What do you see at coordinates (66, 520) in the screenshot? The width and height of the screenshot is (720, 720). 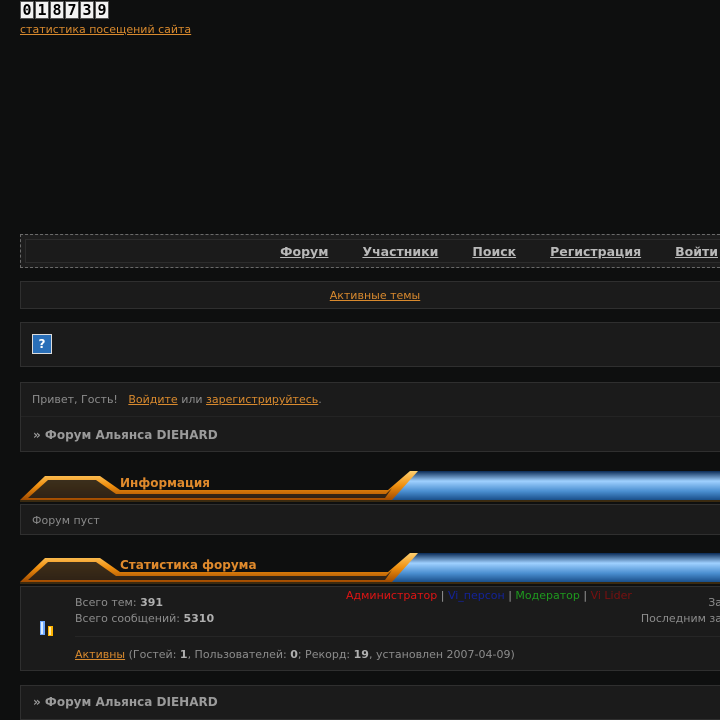 I see `forum-empty-text: Форум пуст` at bounding box center [66, 520].